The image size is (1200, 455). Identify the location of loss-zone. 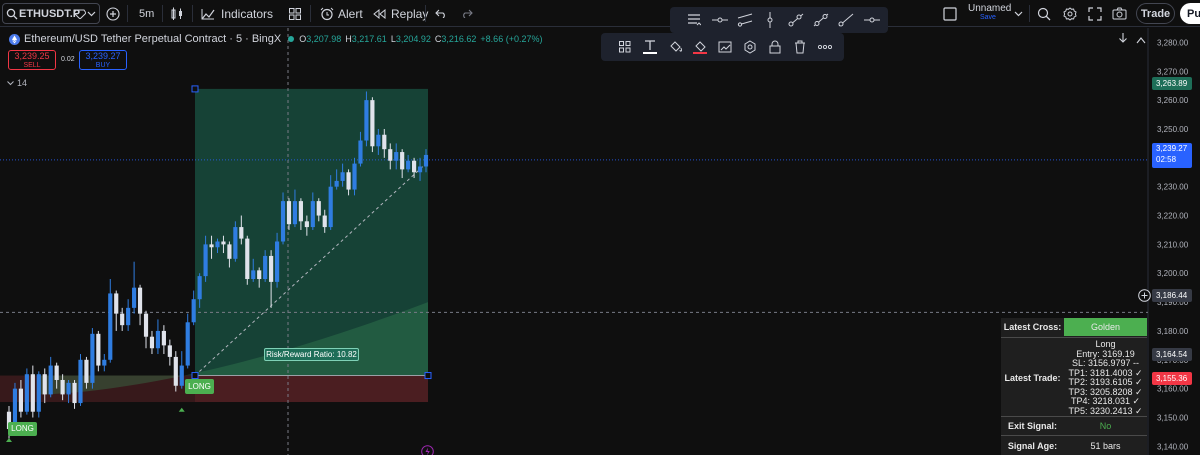
(311, 389).